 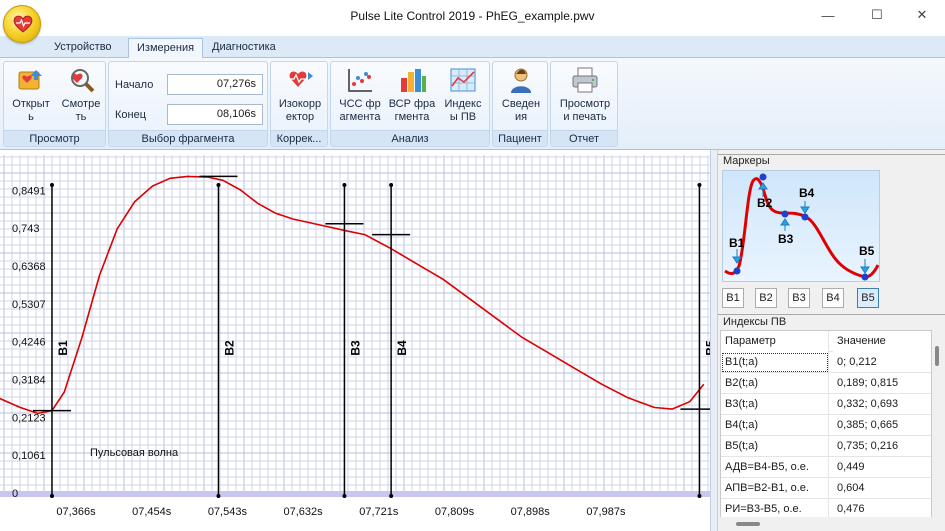 What do you see at coordinates (472, 47) in the screenshot?
I see `ribbon-tab-bar: Устройство Измерения Диагностика` at bounding box center [472, 47].